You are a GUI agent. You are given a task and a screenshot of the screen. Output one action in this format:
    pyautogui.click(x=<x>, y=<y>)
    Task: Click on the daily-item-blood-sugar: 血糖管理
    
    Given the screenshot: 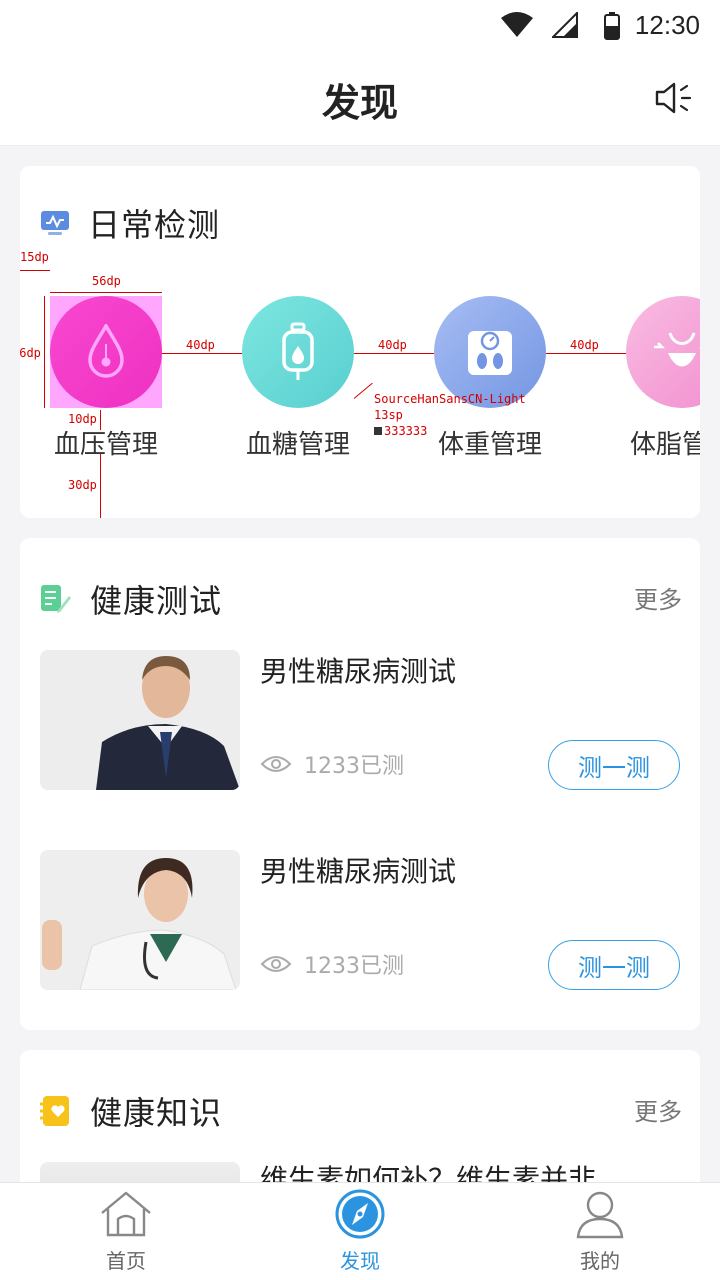 What is the action you would take?
    pyautogui.click(x=298, y=378)
    